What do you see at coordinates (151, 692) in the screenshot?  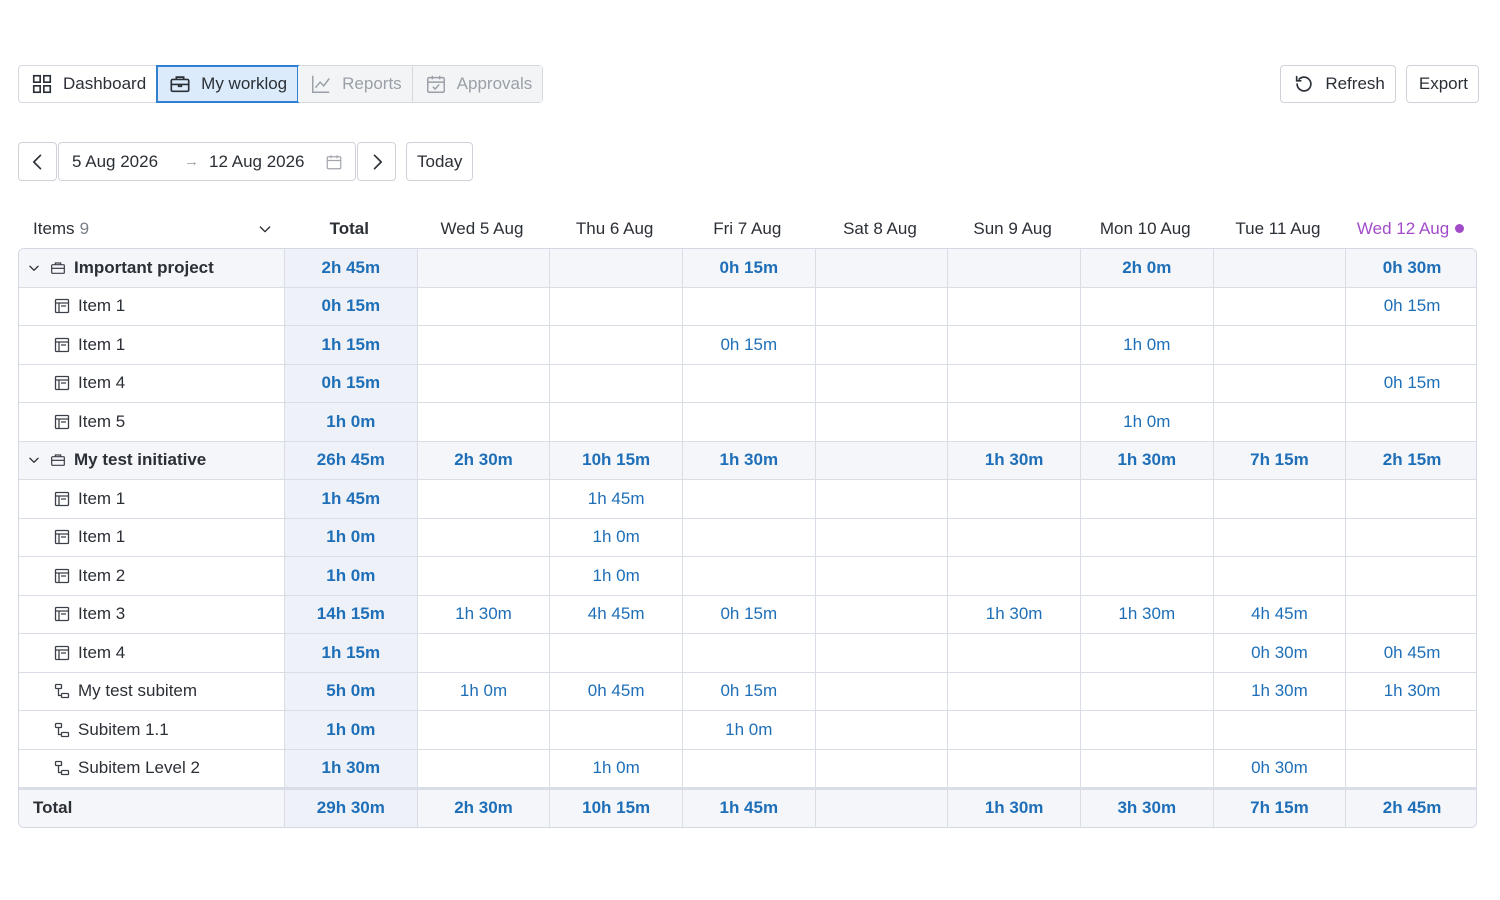 I see `row-name-cell: My test subitem` at bounding box center [151, 692].